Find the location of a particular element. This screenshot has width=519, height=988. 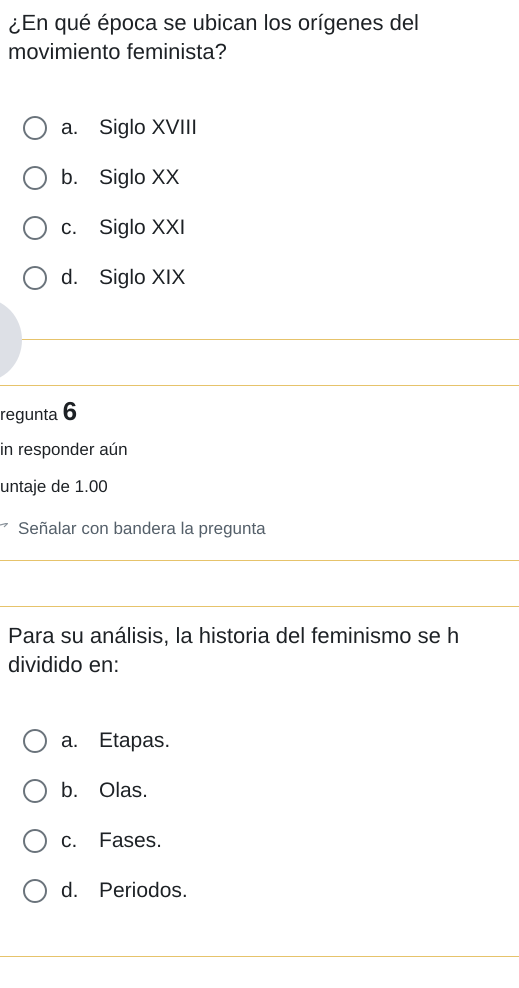

option-label: Etapas. is located at coordinates (134, 741).